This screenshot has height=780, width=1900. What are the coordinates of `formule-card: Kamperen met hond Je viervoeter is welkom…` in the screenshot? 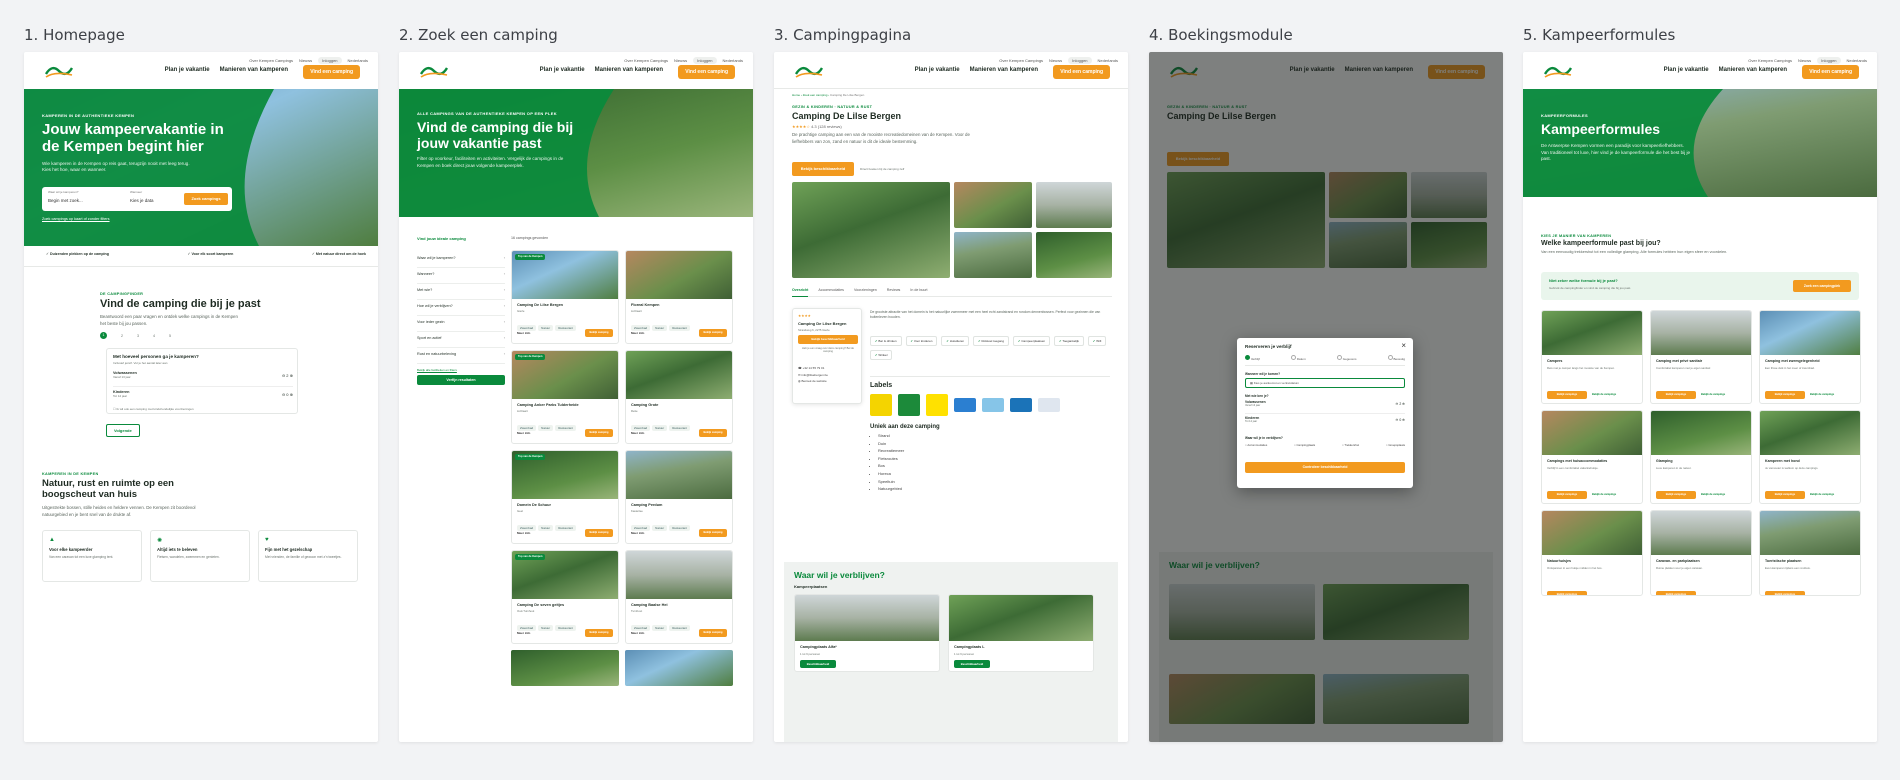 It's located at (1810, 457).